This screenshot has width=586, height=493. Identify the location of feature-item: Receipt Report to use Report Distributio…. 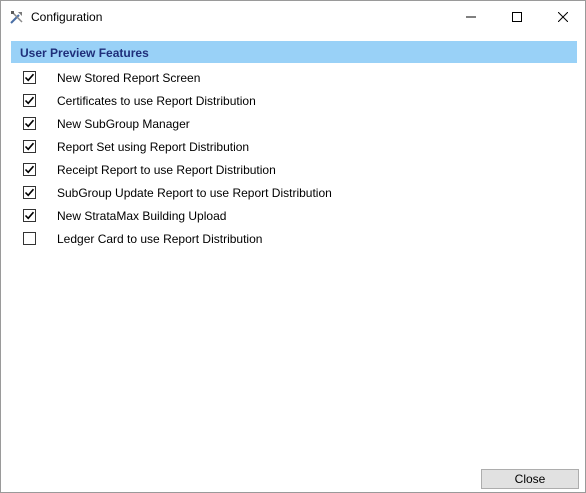
(223, 172).